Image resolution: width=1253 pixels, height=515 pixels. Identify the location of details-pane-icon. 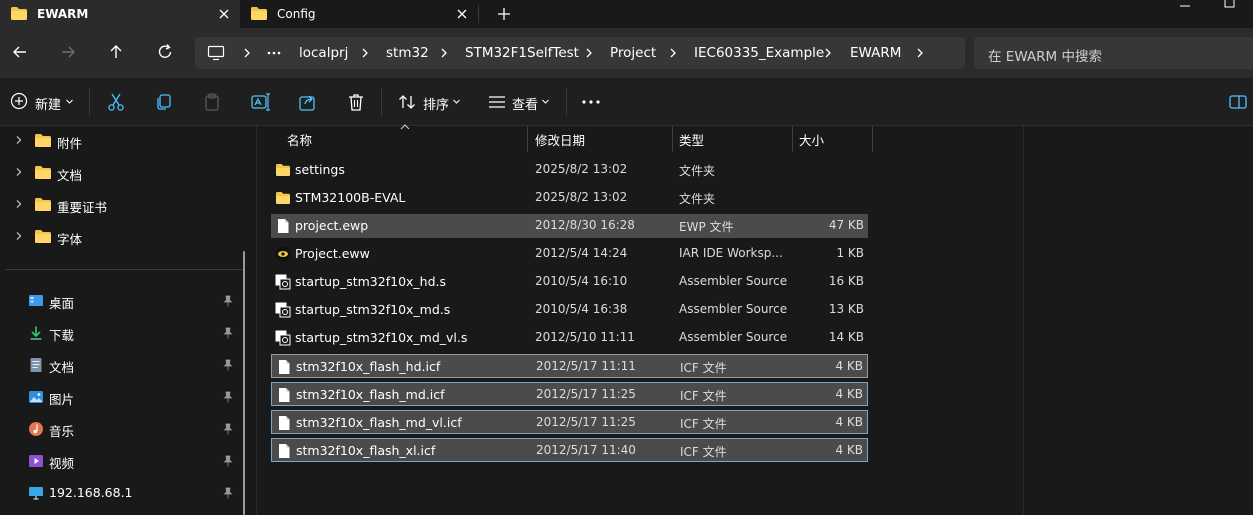
(1238, 102).